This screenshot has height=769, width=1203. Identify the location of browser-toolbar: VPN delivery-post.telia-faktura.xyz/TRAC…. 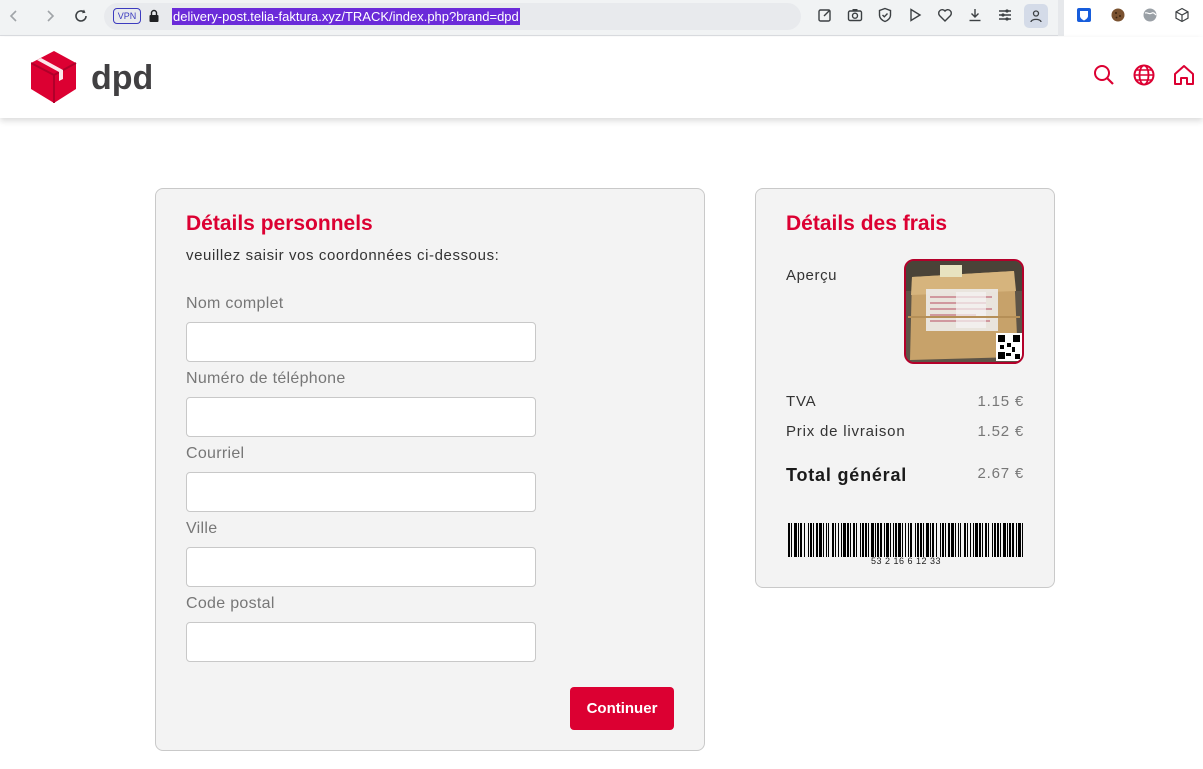
(601, 18).